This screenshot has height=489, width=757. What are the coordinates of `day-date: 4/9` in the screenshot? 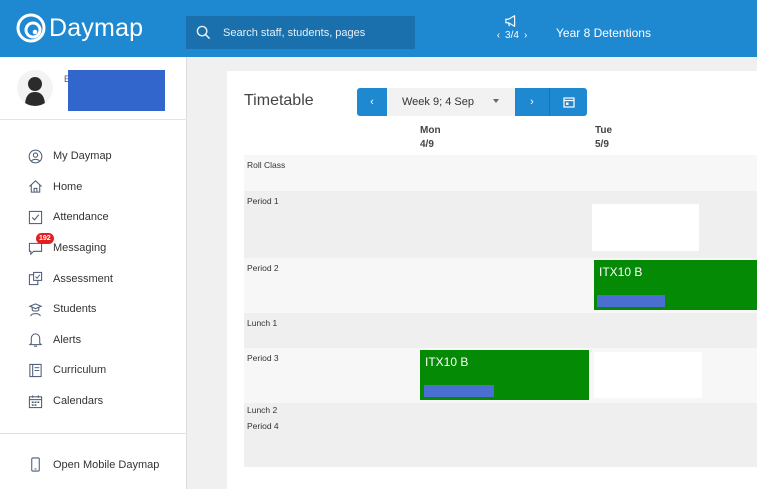 It's located at (427, 144).